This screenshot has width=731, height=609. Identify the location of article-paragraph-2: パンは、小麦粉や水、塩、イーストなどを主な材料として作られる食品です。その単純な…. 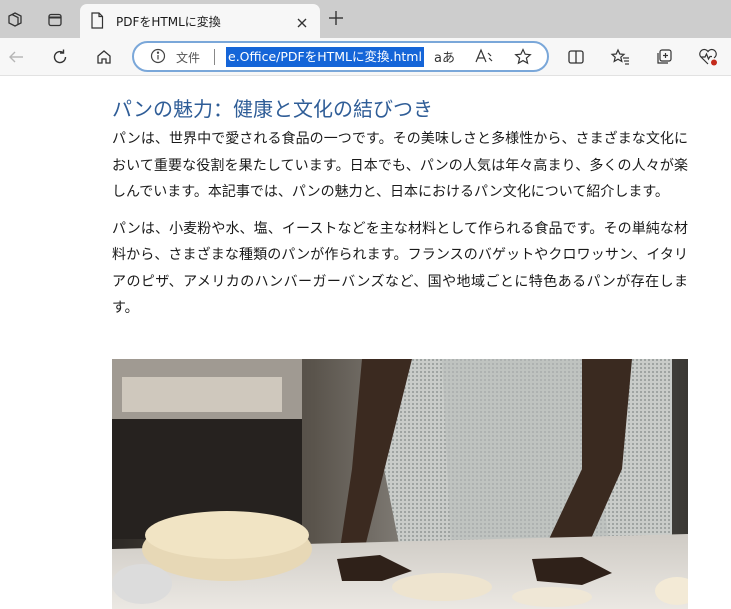
(400, 268).